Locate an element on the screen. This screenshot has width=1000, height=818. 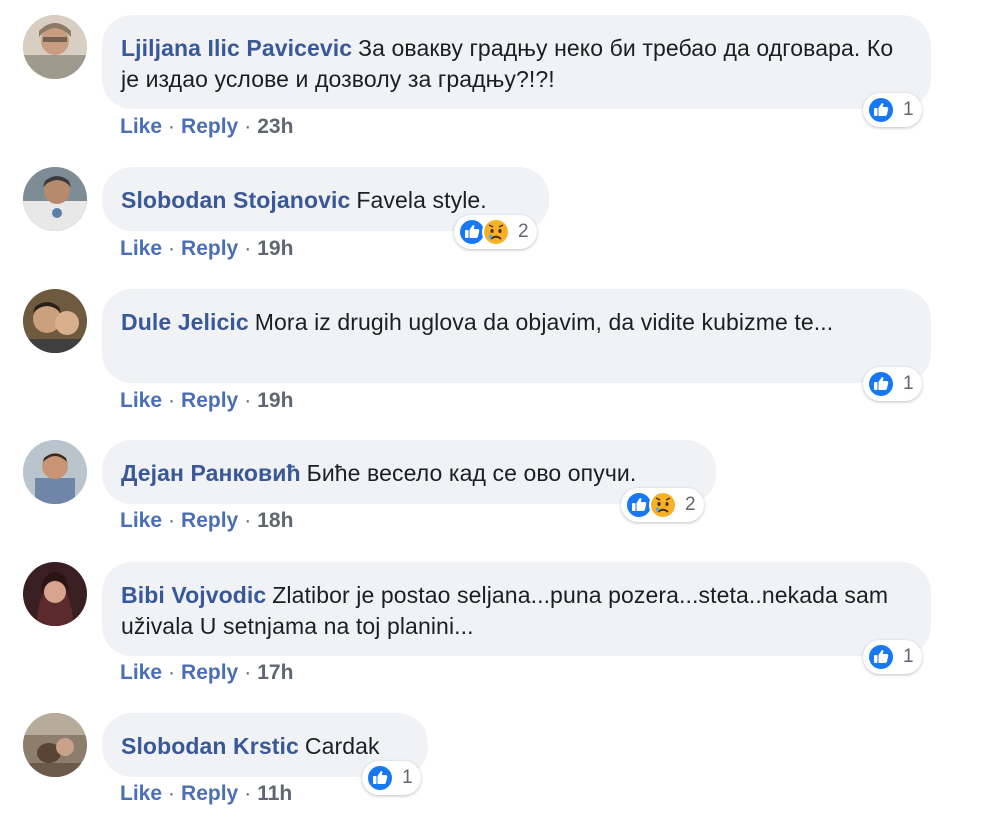
comment-text: Favela style. is located at coordinates (421, 200).